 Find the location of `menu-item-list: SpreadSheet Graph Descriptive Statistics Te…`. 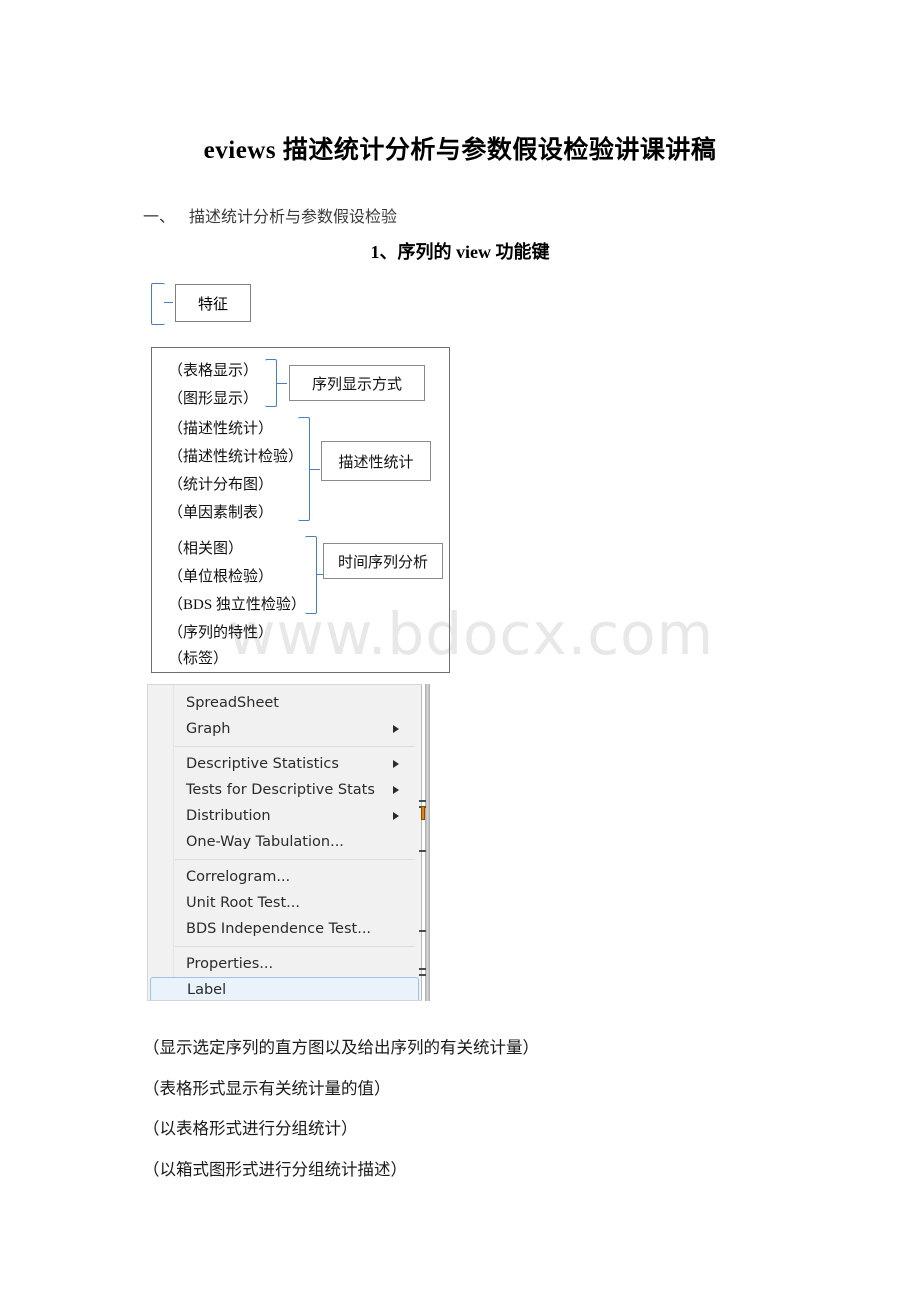

menu-item-list: SpreadSheet Graph Descriptive Statistics Te… is located at coordinates (284, 845).